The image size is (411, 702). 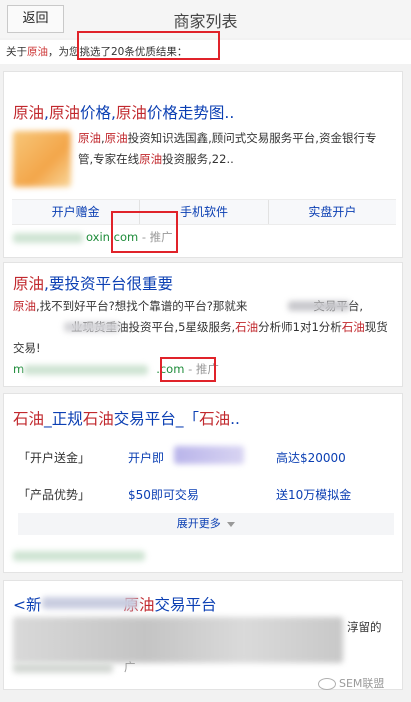 What do you see at coordinates (190, 113) in the screenshot?
I see `title-text: 价格走势图..` at bounding box center [190, 113].